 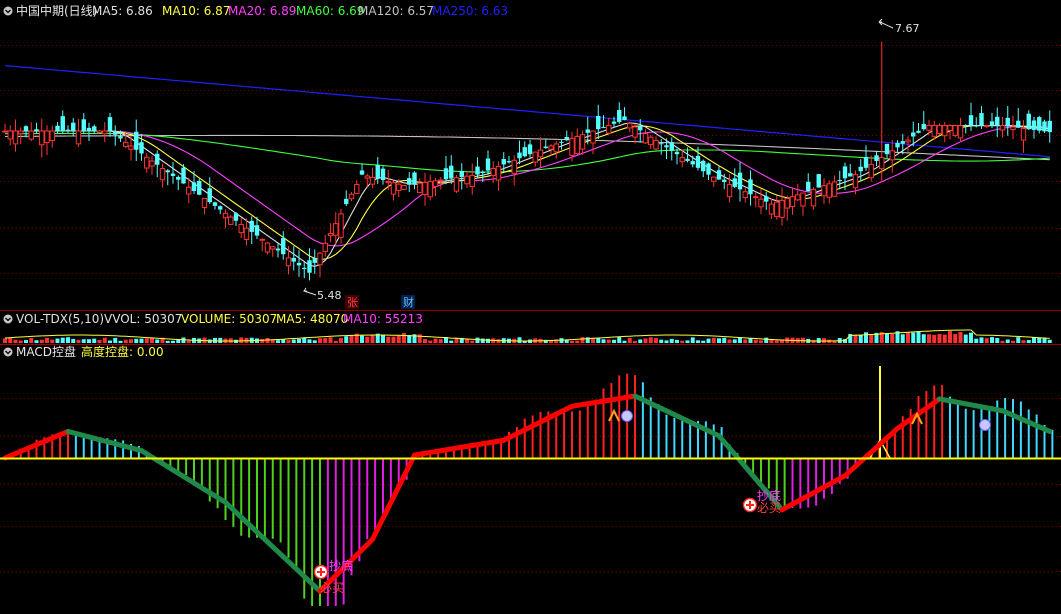 I want to click on macd-subtitle: 高度控盘: 0.00, so click(x=122, y=351).